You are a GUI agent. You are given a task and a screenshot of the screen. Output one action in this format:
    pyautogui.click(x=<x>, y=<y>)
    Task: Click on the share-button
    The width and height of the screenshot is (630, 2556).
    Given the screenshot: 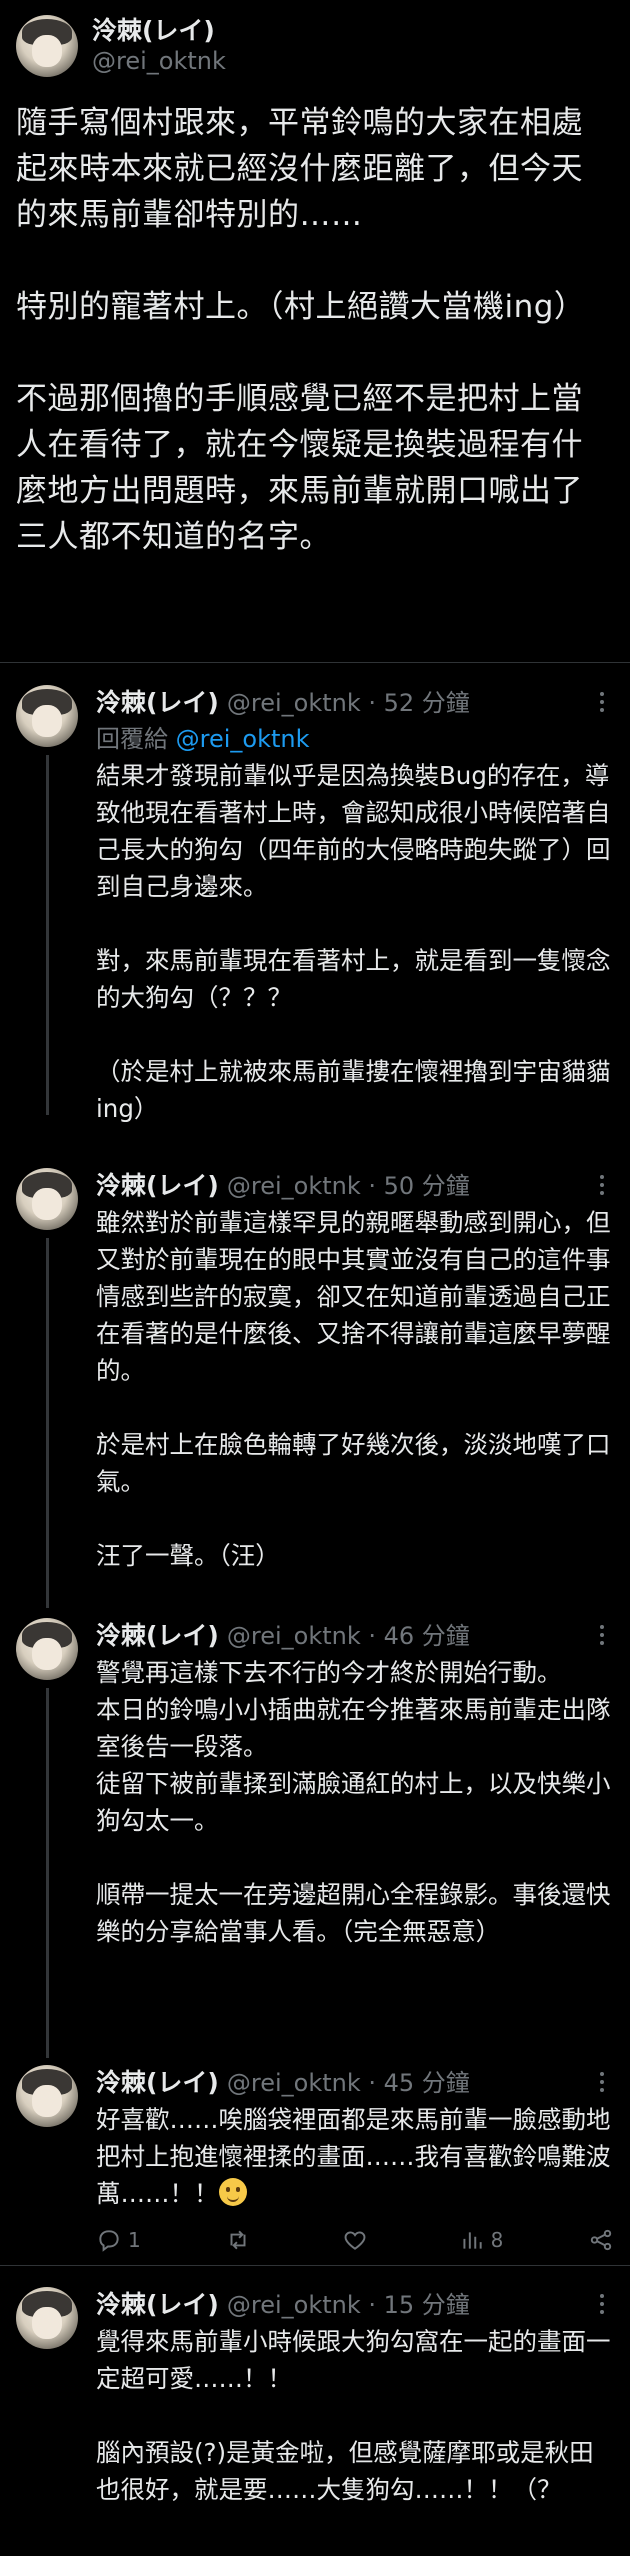 What is the action you would take?
    pyautogui.click(x=601, y=2240)
    